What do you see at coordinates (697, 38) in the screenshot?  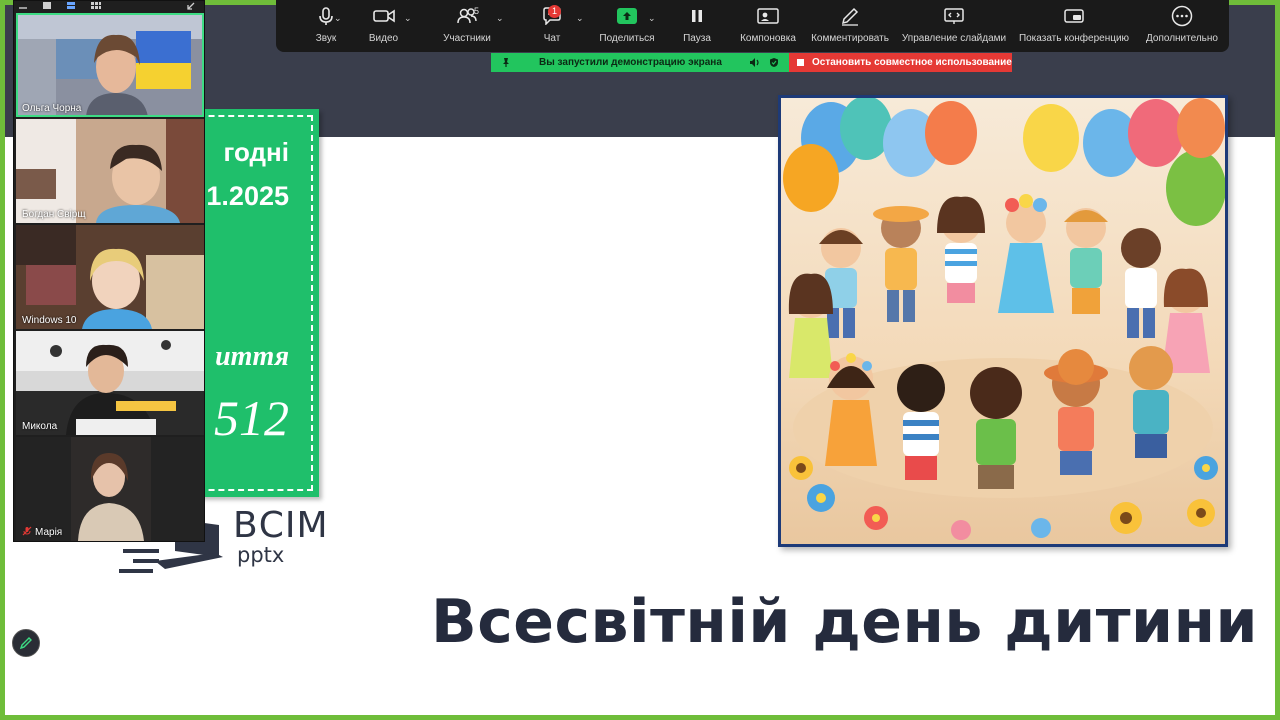 I see `pause-label: Пауза` at bounding box center [697, 38].